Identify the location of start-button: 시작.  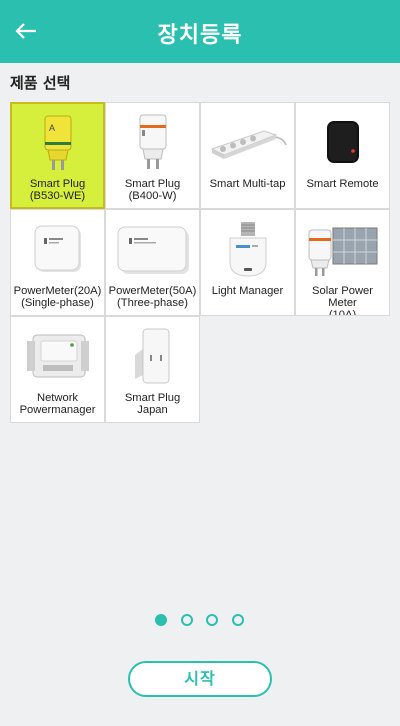
(200, 679).